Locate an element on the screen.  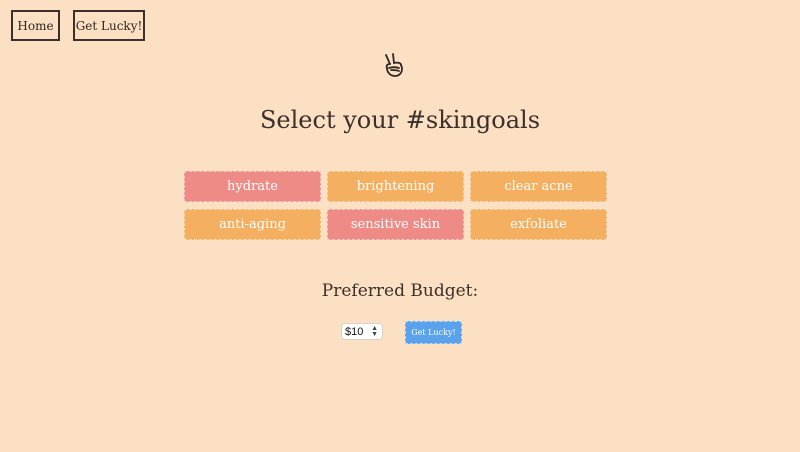
get-lucky-submit-button: Get Lucky! is located at coordinates (433, 332).